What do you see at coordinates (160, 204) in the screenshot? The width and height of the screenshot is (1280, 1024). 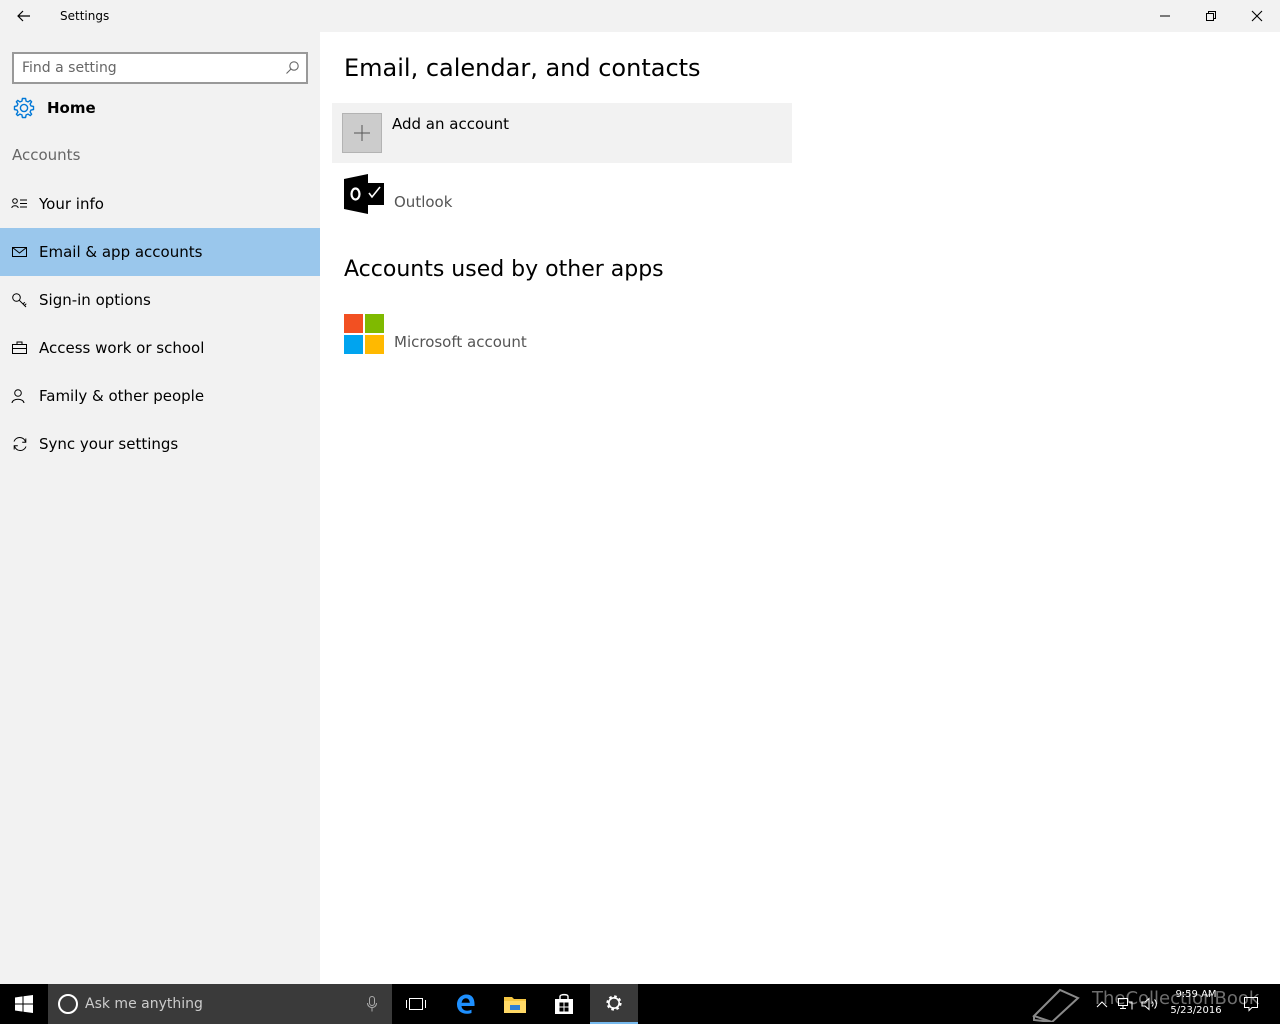 I see `sidebar-item-your-info: Your info` at bounding box center [160, 204].